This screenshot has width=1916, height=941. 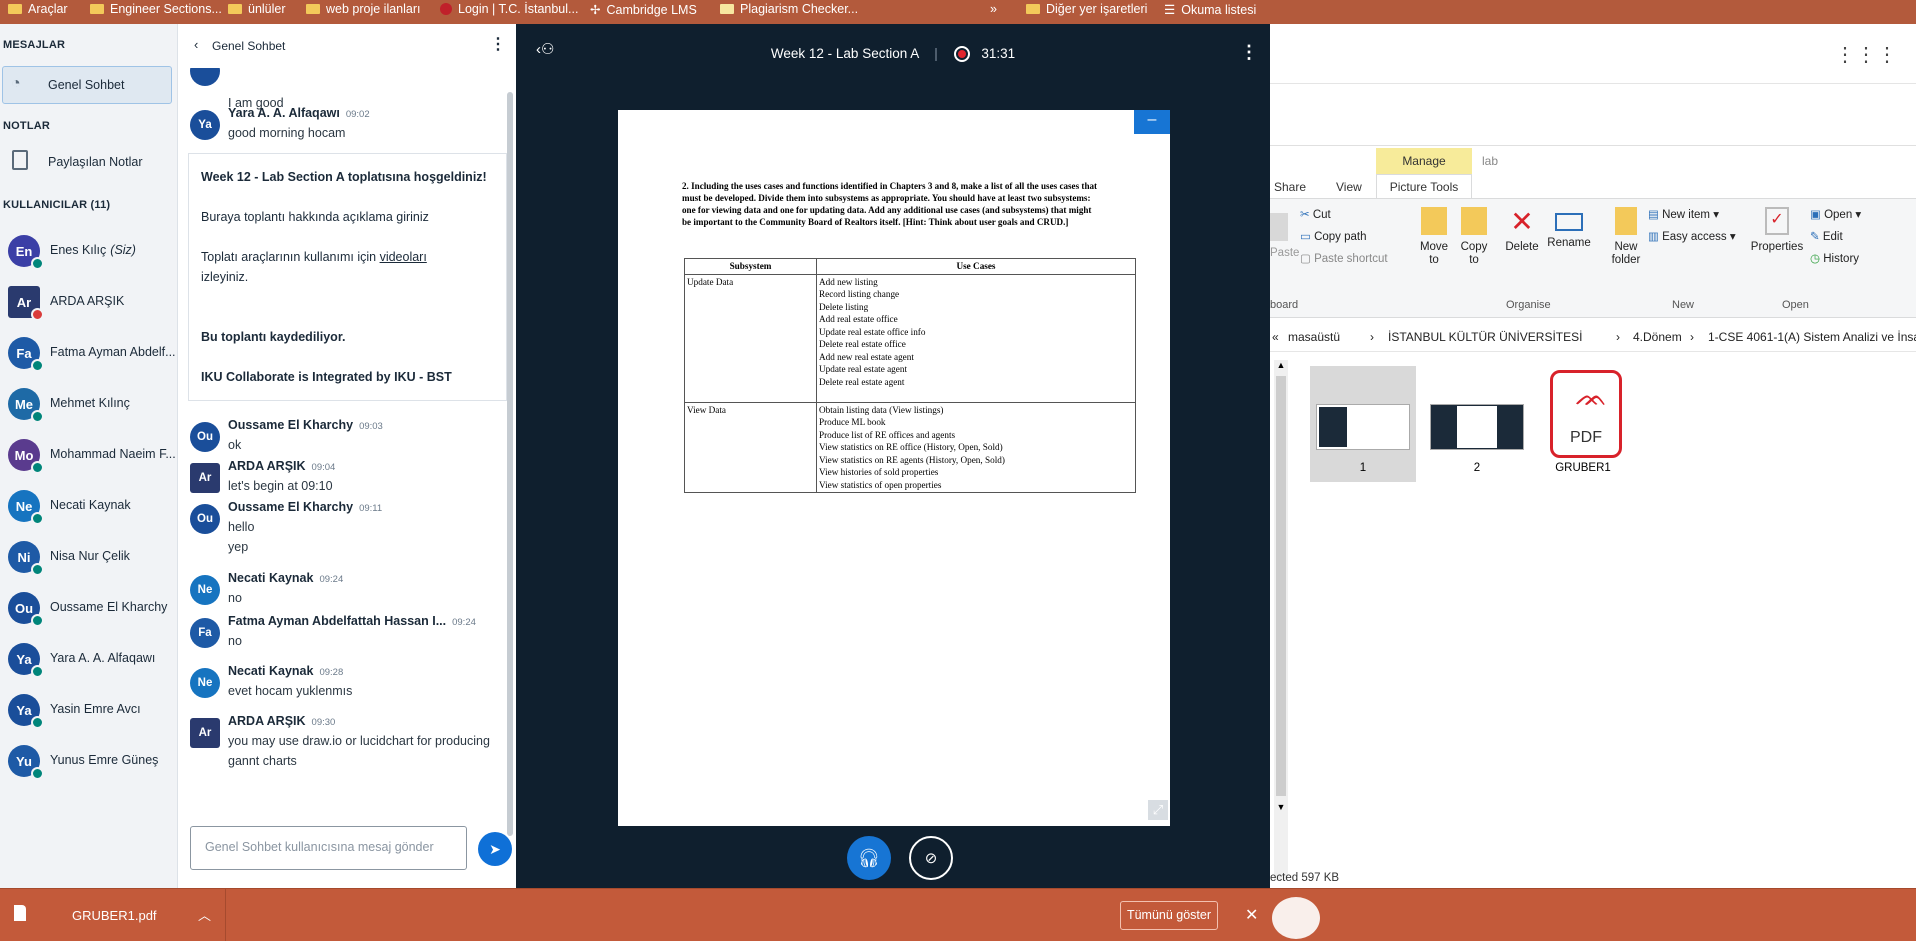 I want to click on user-list-item: Me Mehmet Kılınç, so click(x=88, y=404).